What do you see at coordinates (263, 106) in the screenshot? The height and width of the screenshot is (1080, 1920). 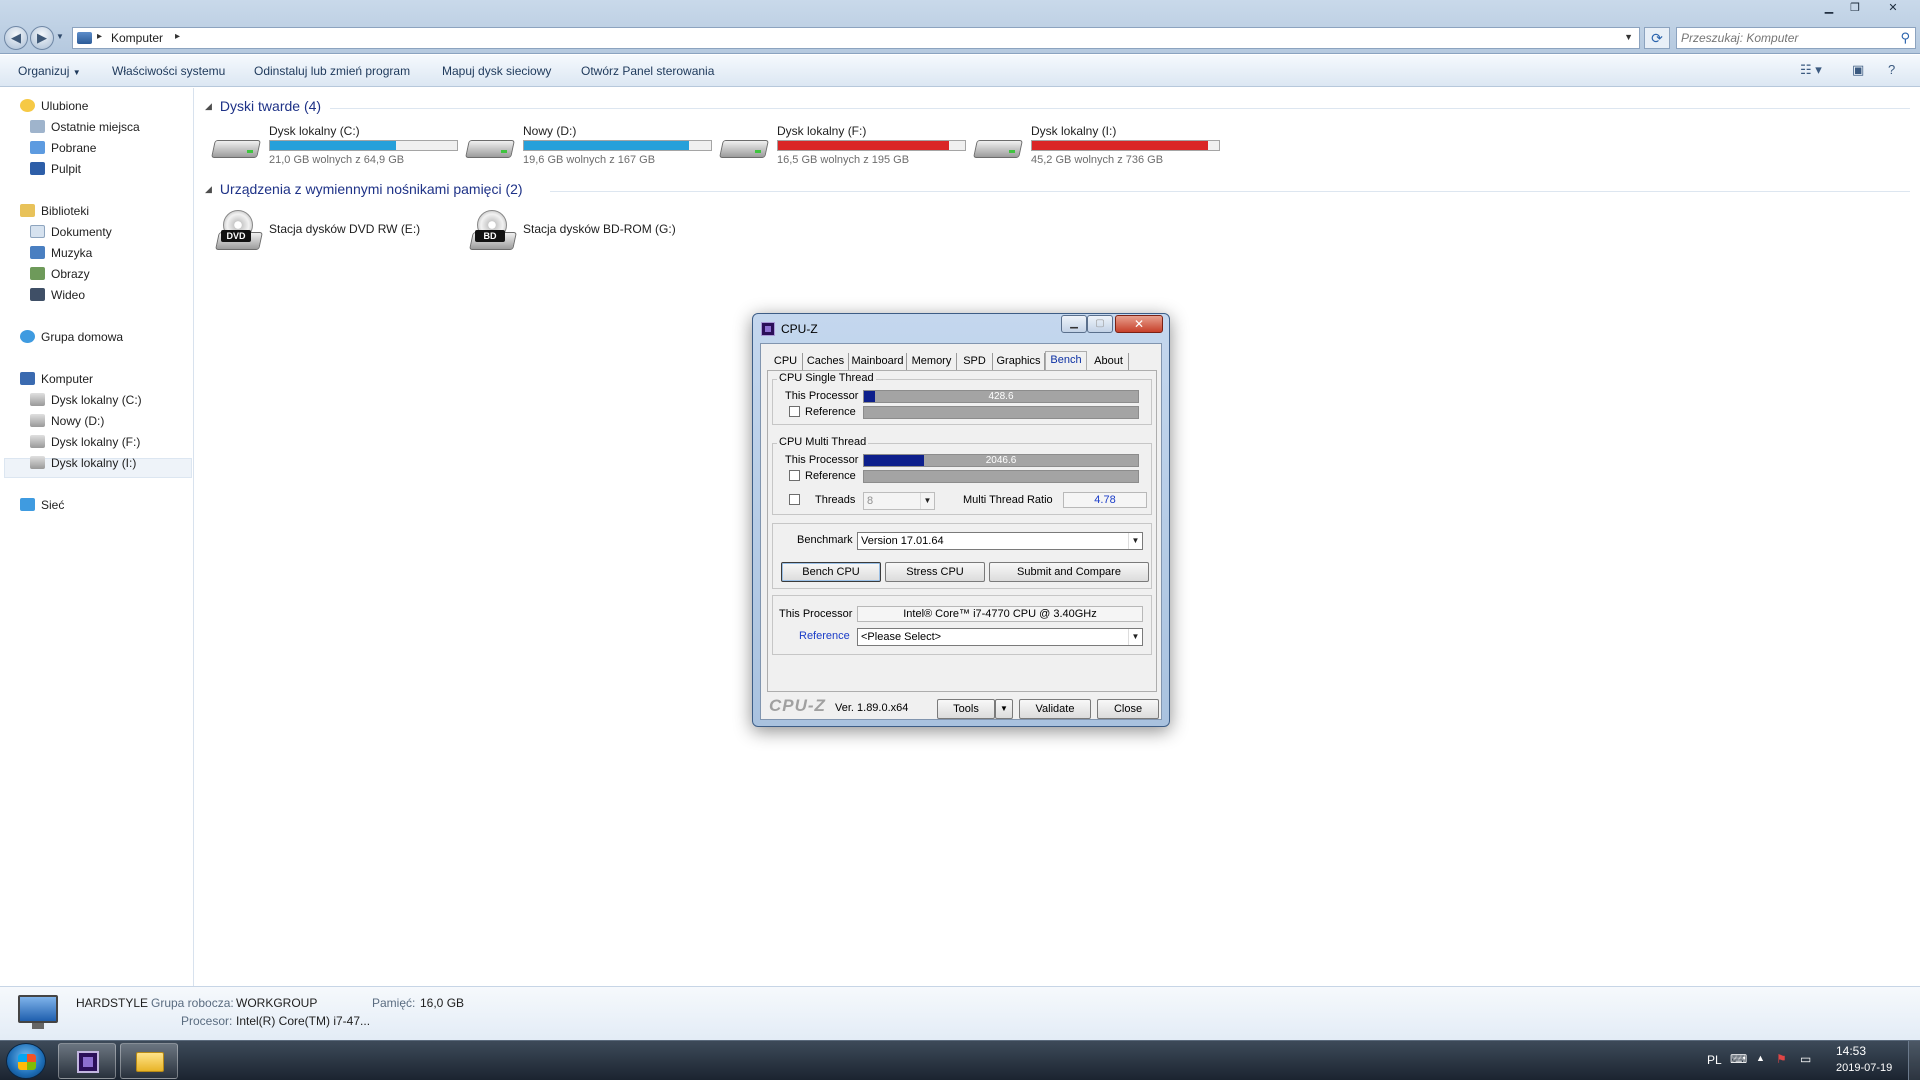 I see `group-hard-drives: ◢ Dyski twarde (4)` at bounding box center [263, 106].